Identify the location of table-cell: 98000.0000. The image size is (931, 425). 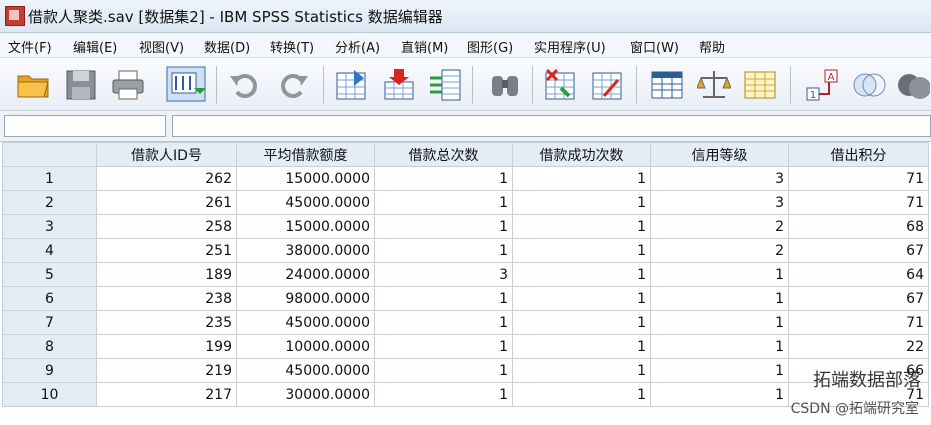
(305, 298).